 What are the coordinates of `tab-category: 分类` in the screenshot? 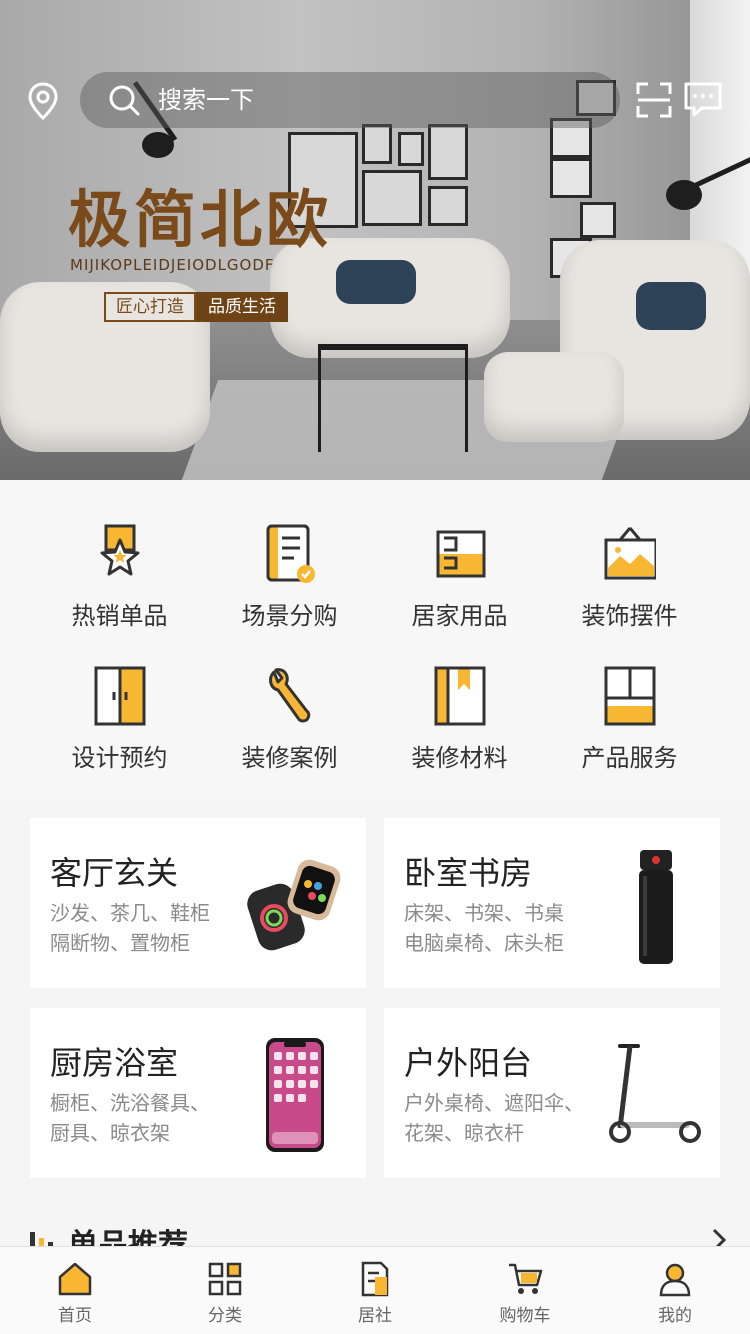 It's located at (225, 1290).